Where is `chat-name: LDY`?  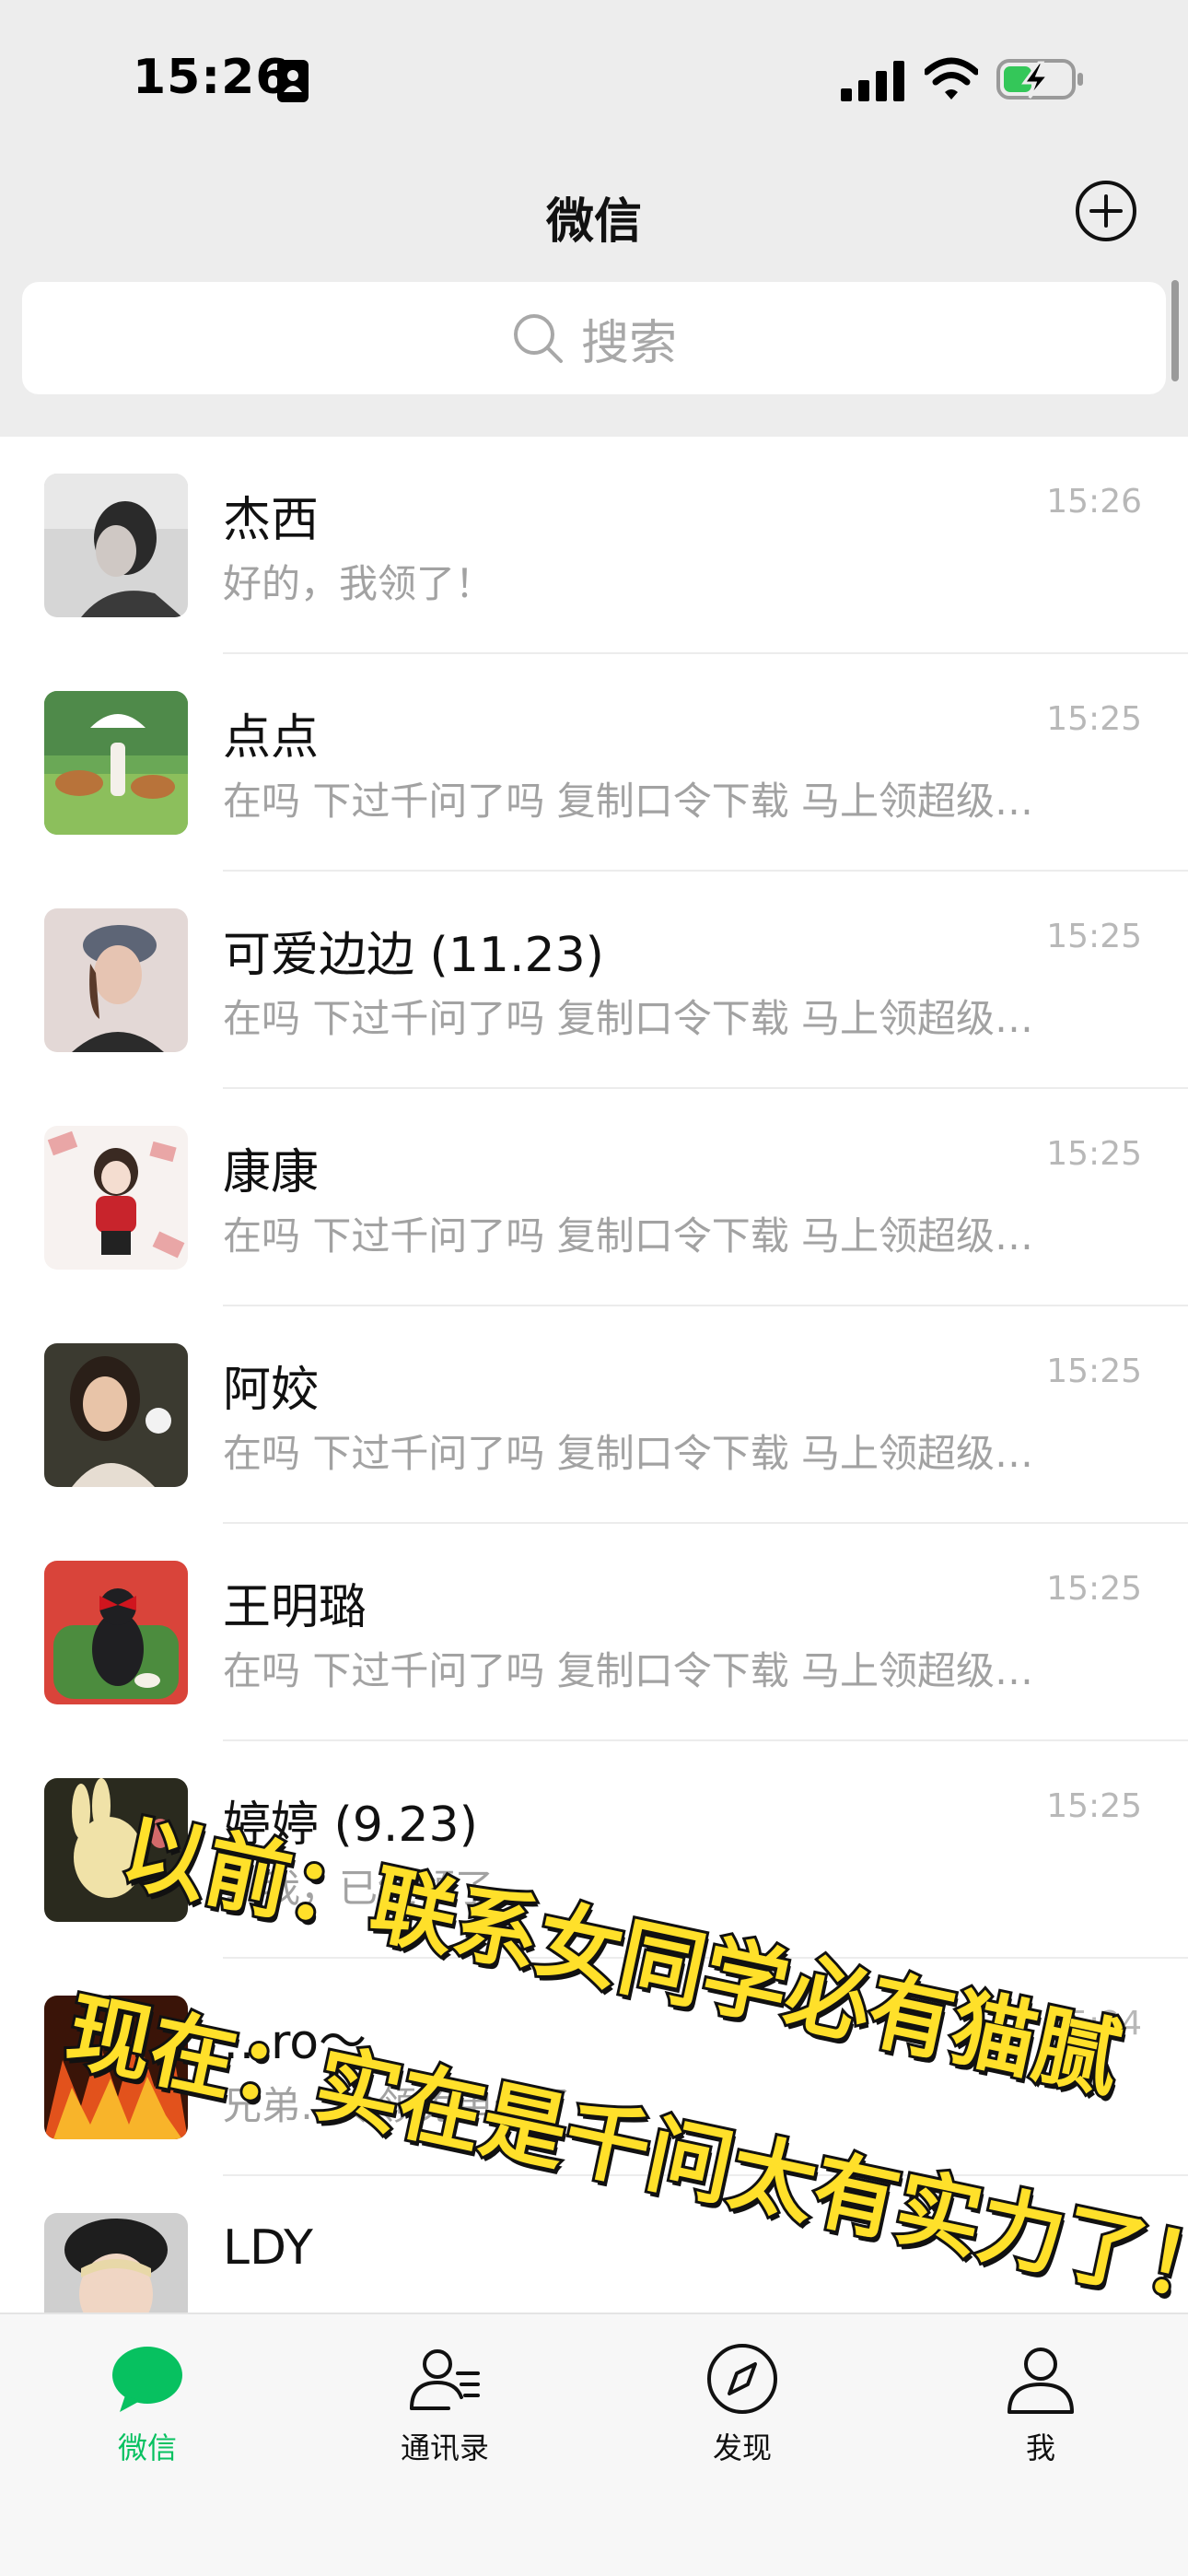
chat-name: LDY is located at coordinates (268, 2248).